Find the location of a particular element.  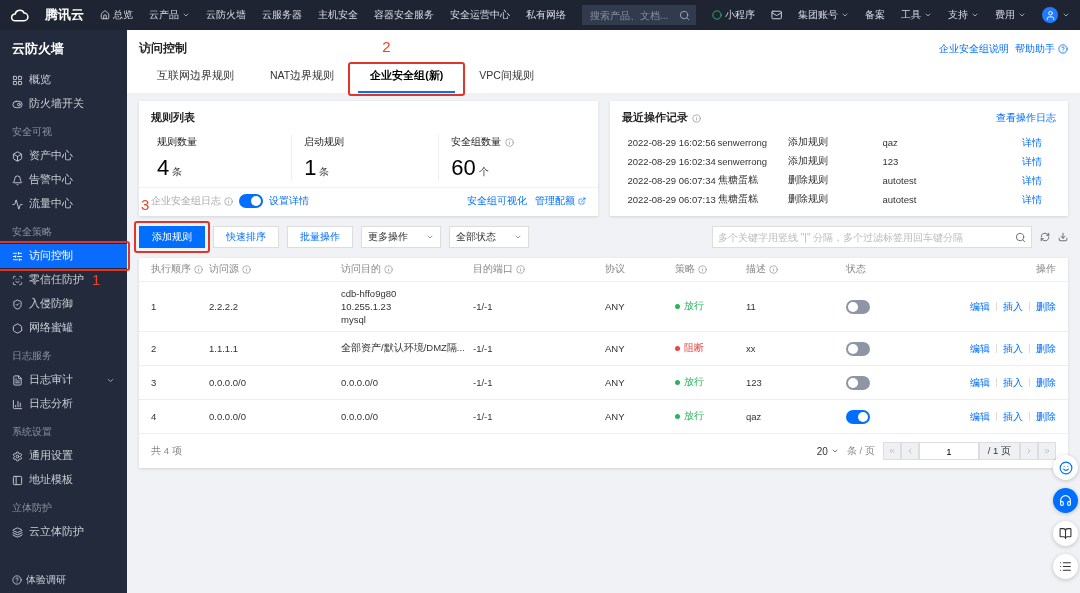

column-header: 描述 is located at coordinates (796, 269).